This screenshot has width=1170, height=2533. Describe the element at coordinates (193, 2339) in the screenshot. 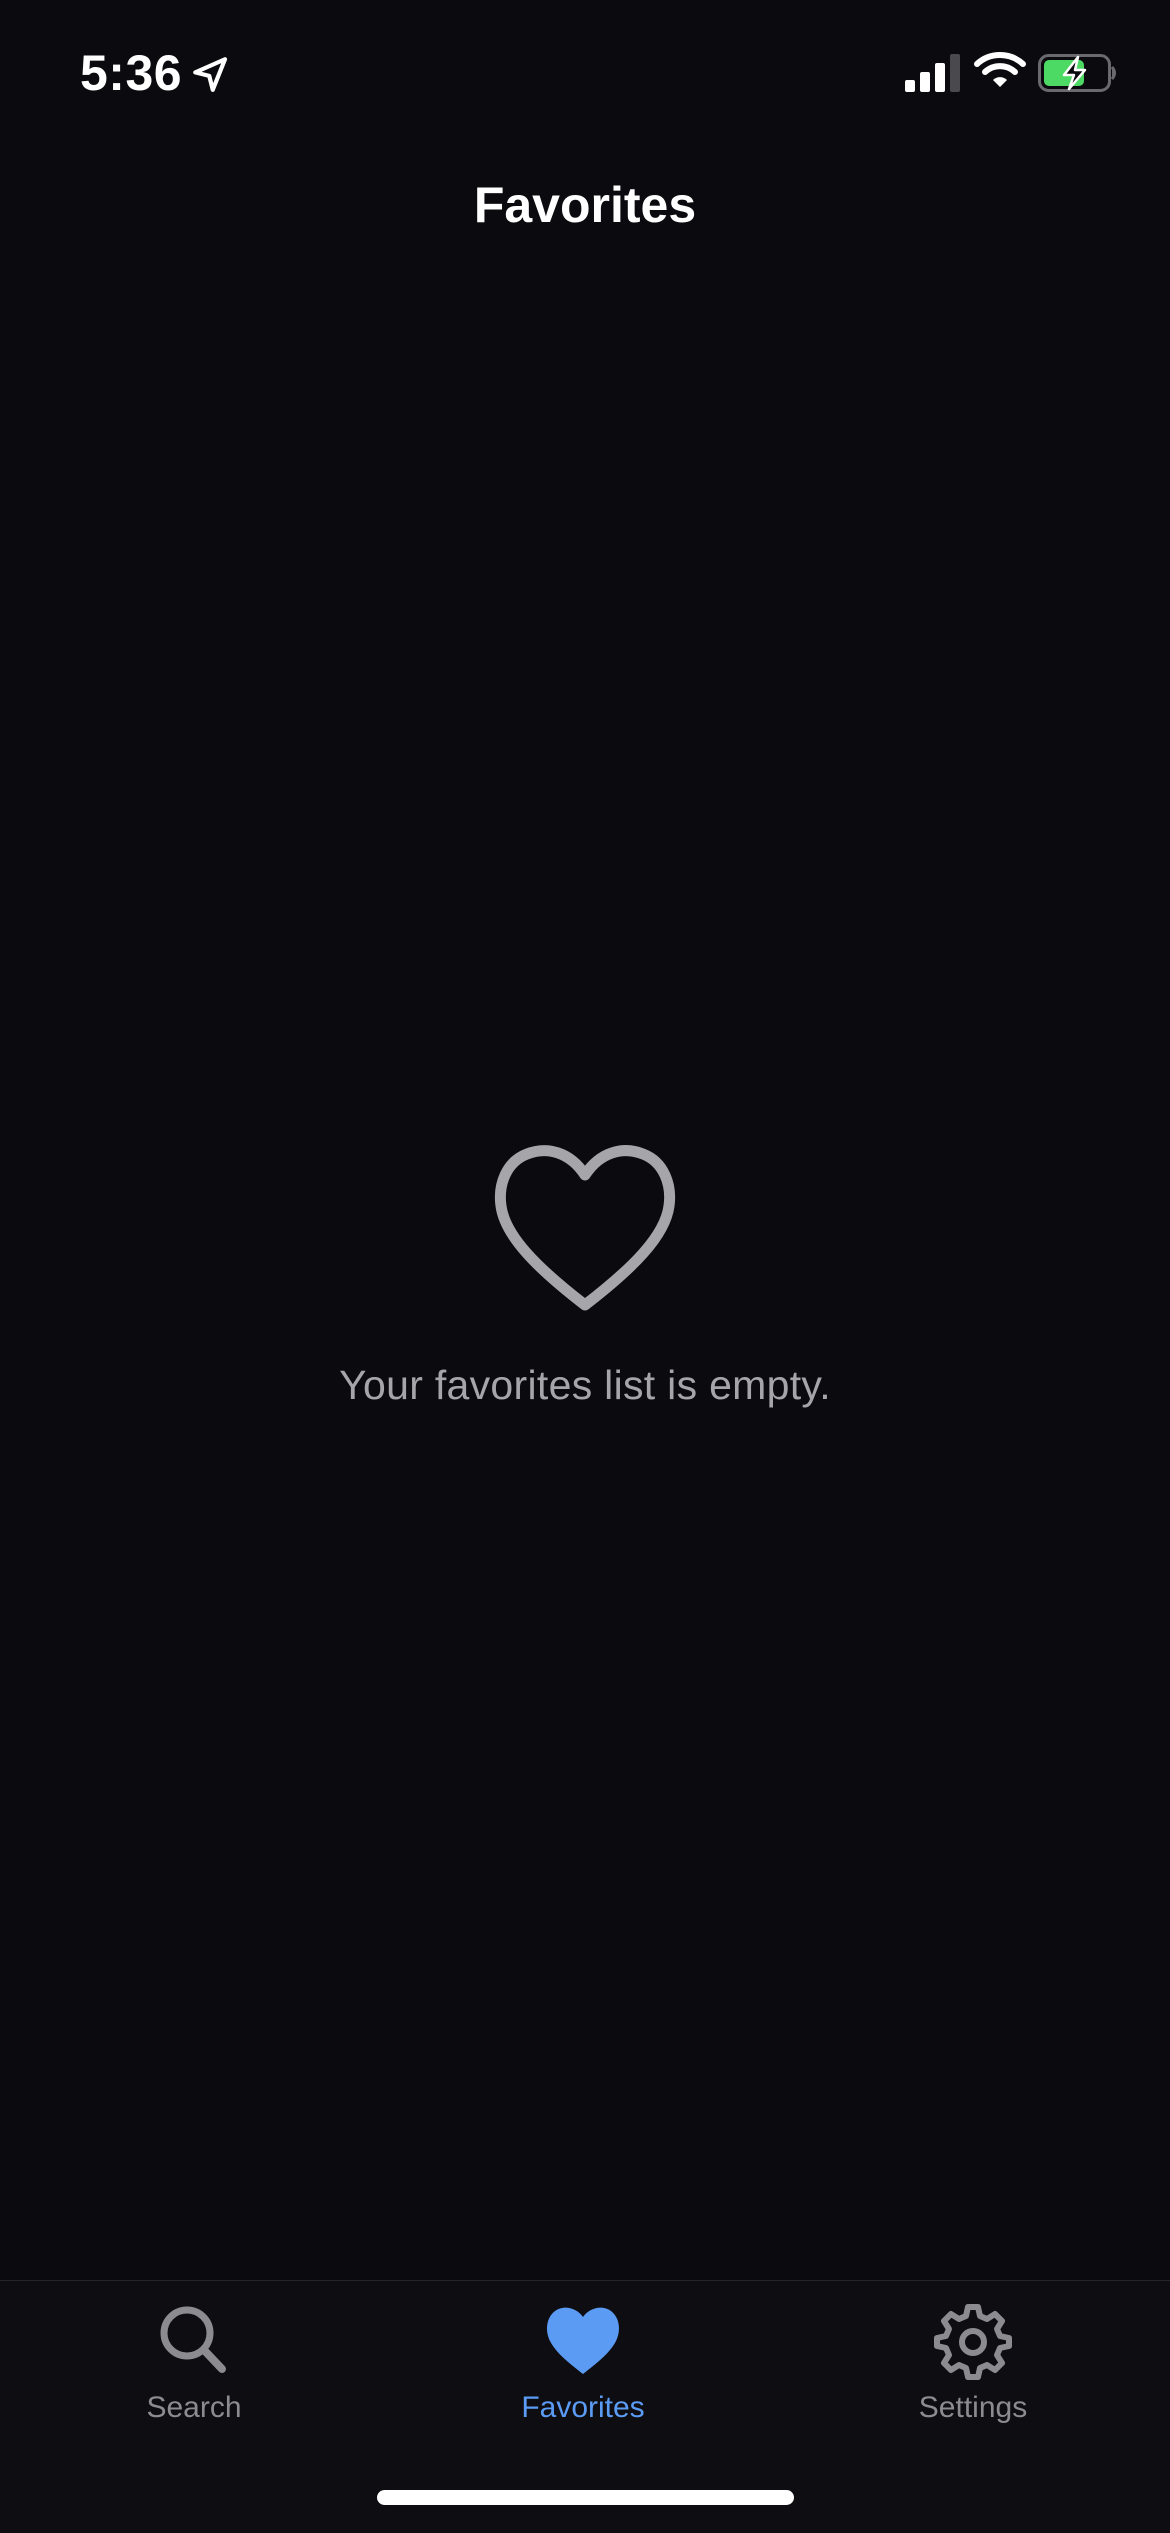

I see `magnifying-glass-icon` at that location.